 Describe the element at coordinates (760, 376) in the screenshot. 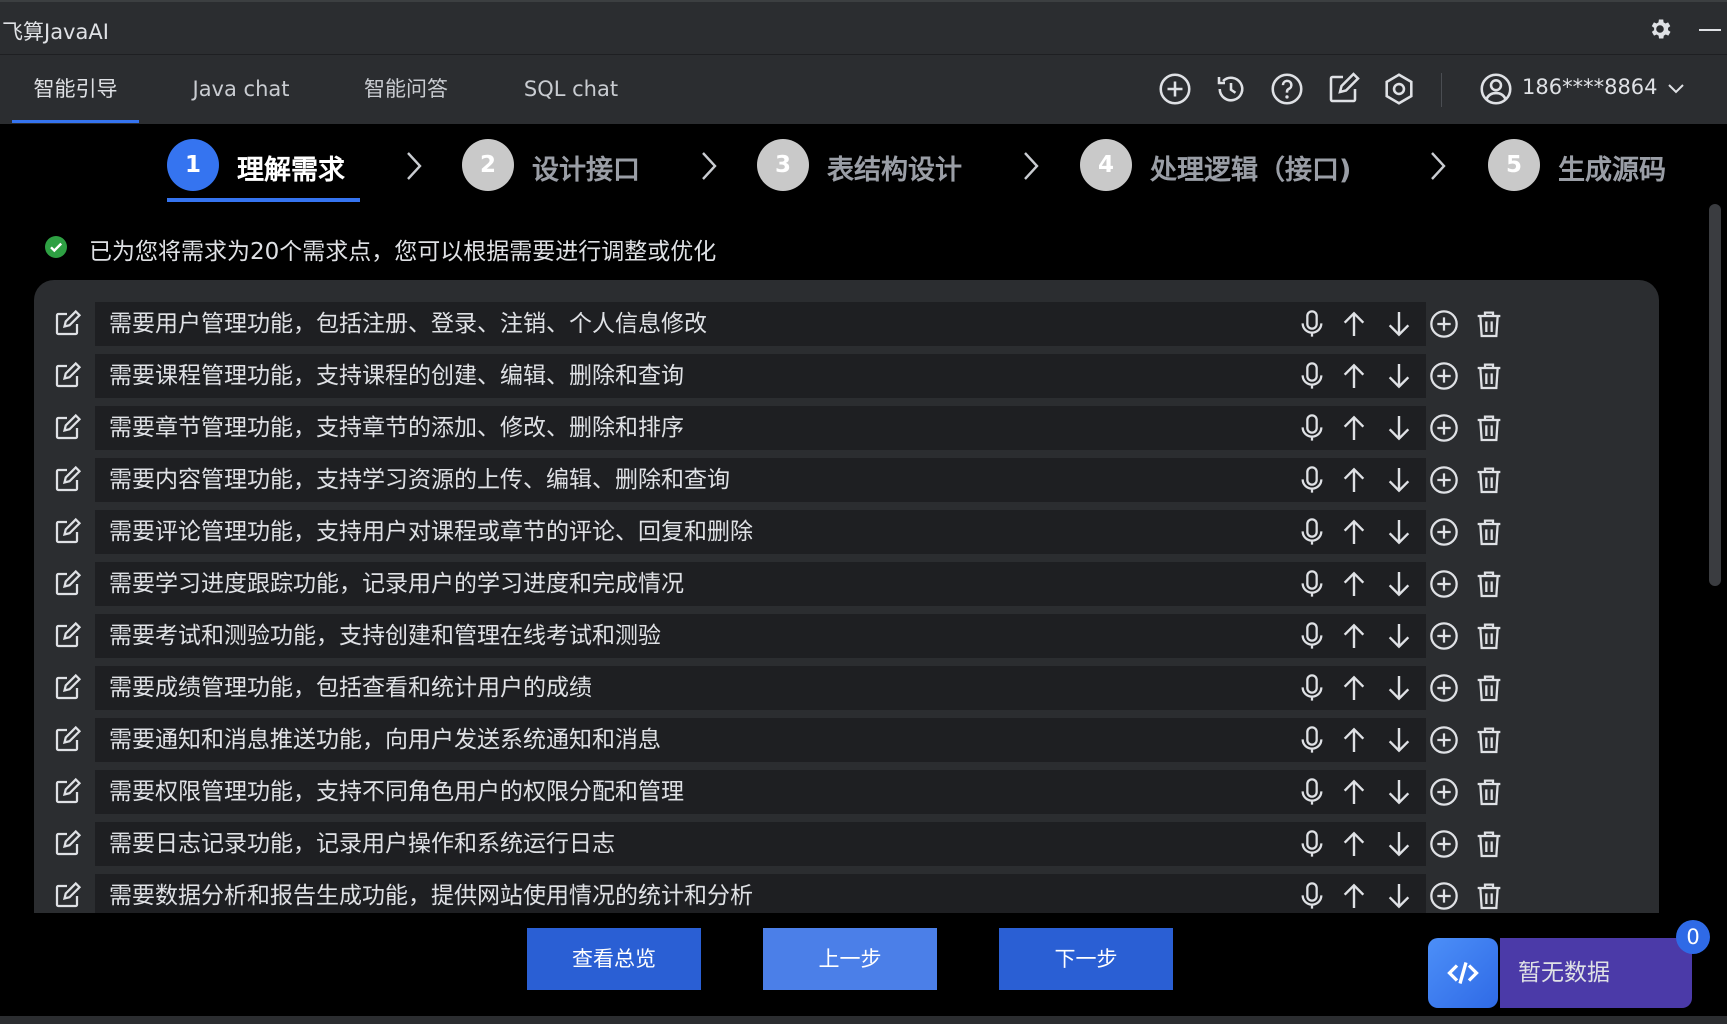

I see `requirement-text: 需要课程管理功能，支持课程的创建、编辑、删除和查询` at that location.